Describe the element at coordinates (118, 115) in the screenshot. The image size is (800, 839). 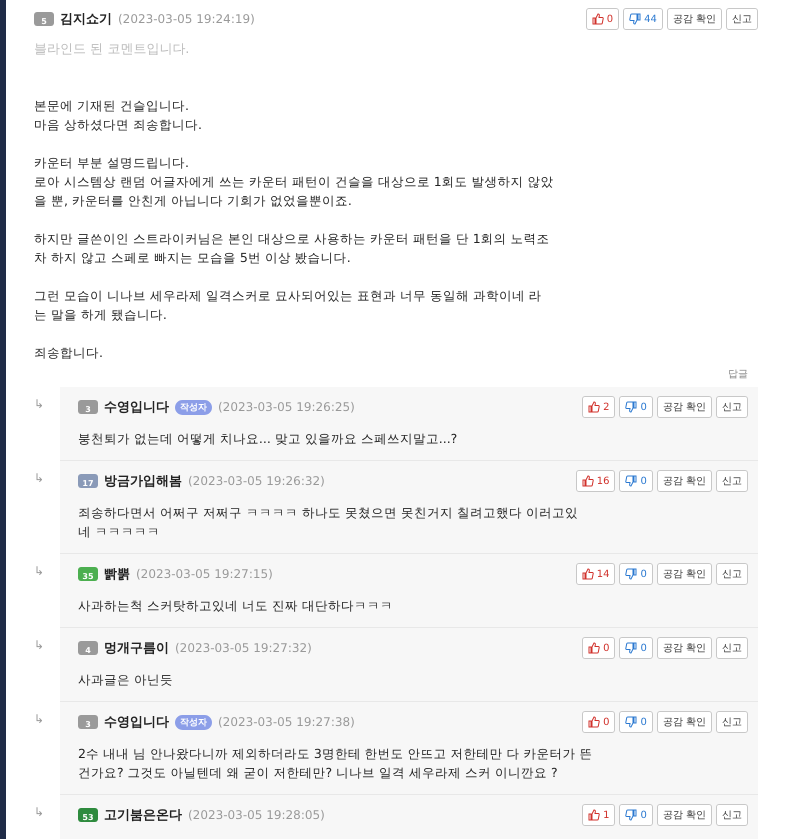
I see `comment-paragraph: 본문에 기재된 건슬입니다. 마음 상하셨다면 죄송합니다.` at that location.